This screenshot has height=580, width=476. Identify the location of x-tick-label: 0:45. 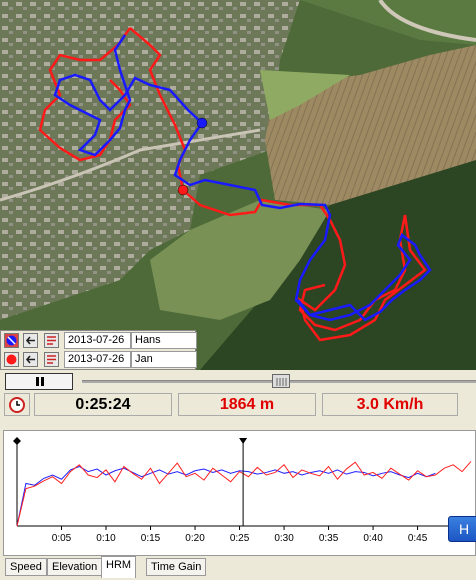
(418, 538).